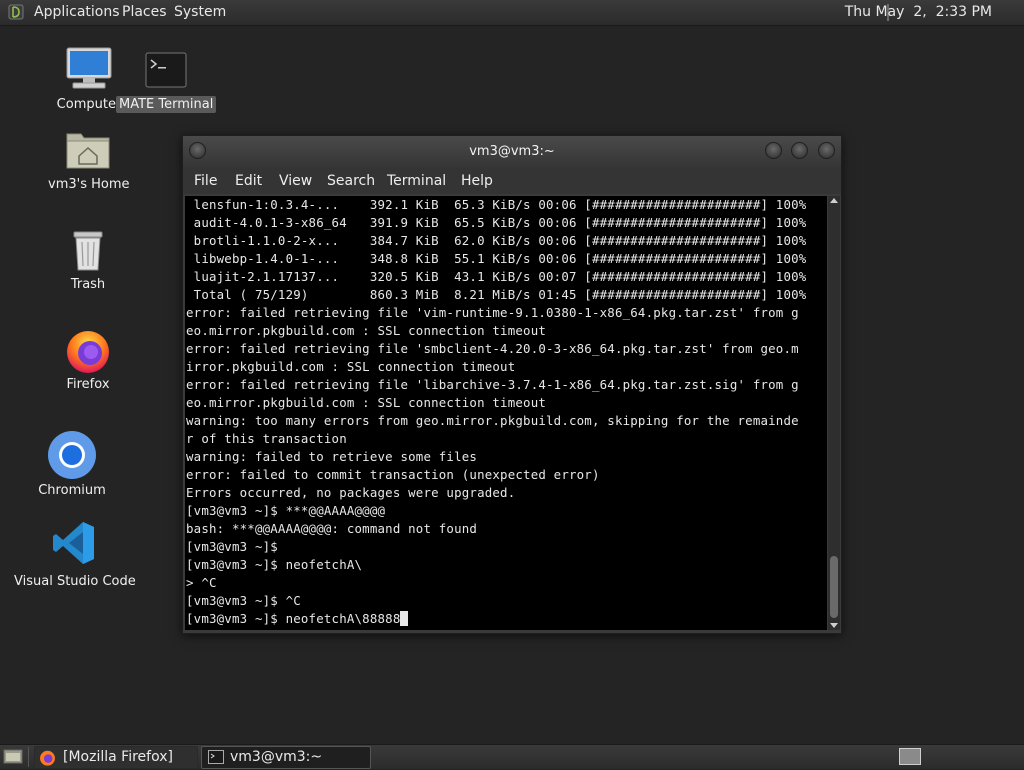 The height and width of the screenshot is (770, 1024). Describe the element at coordinates (826, 150) in the screenshot. I see `close-button` at that location.